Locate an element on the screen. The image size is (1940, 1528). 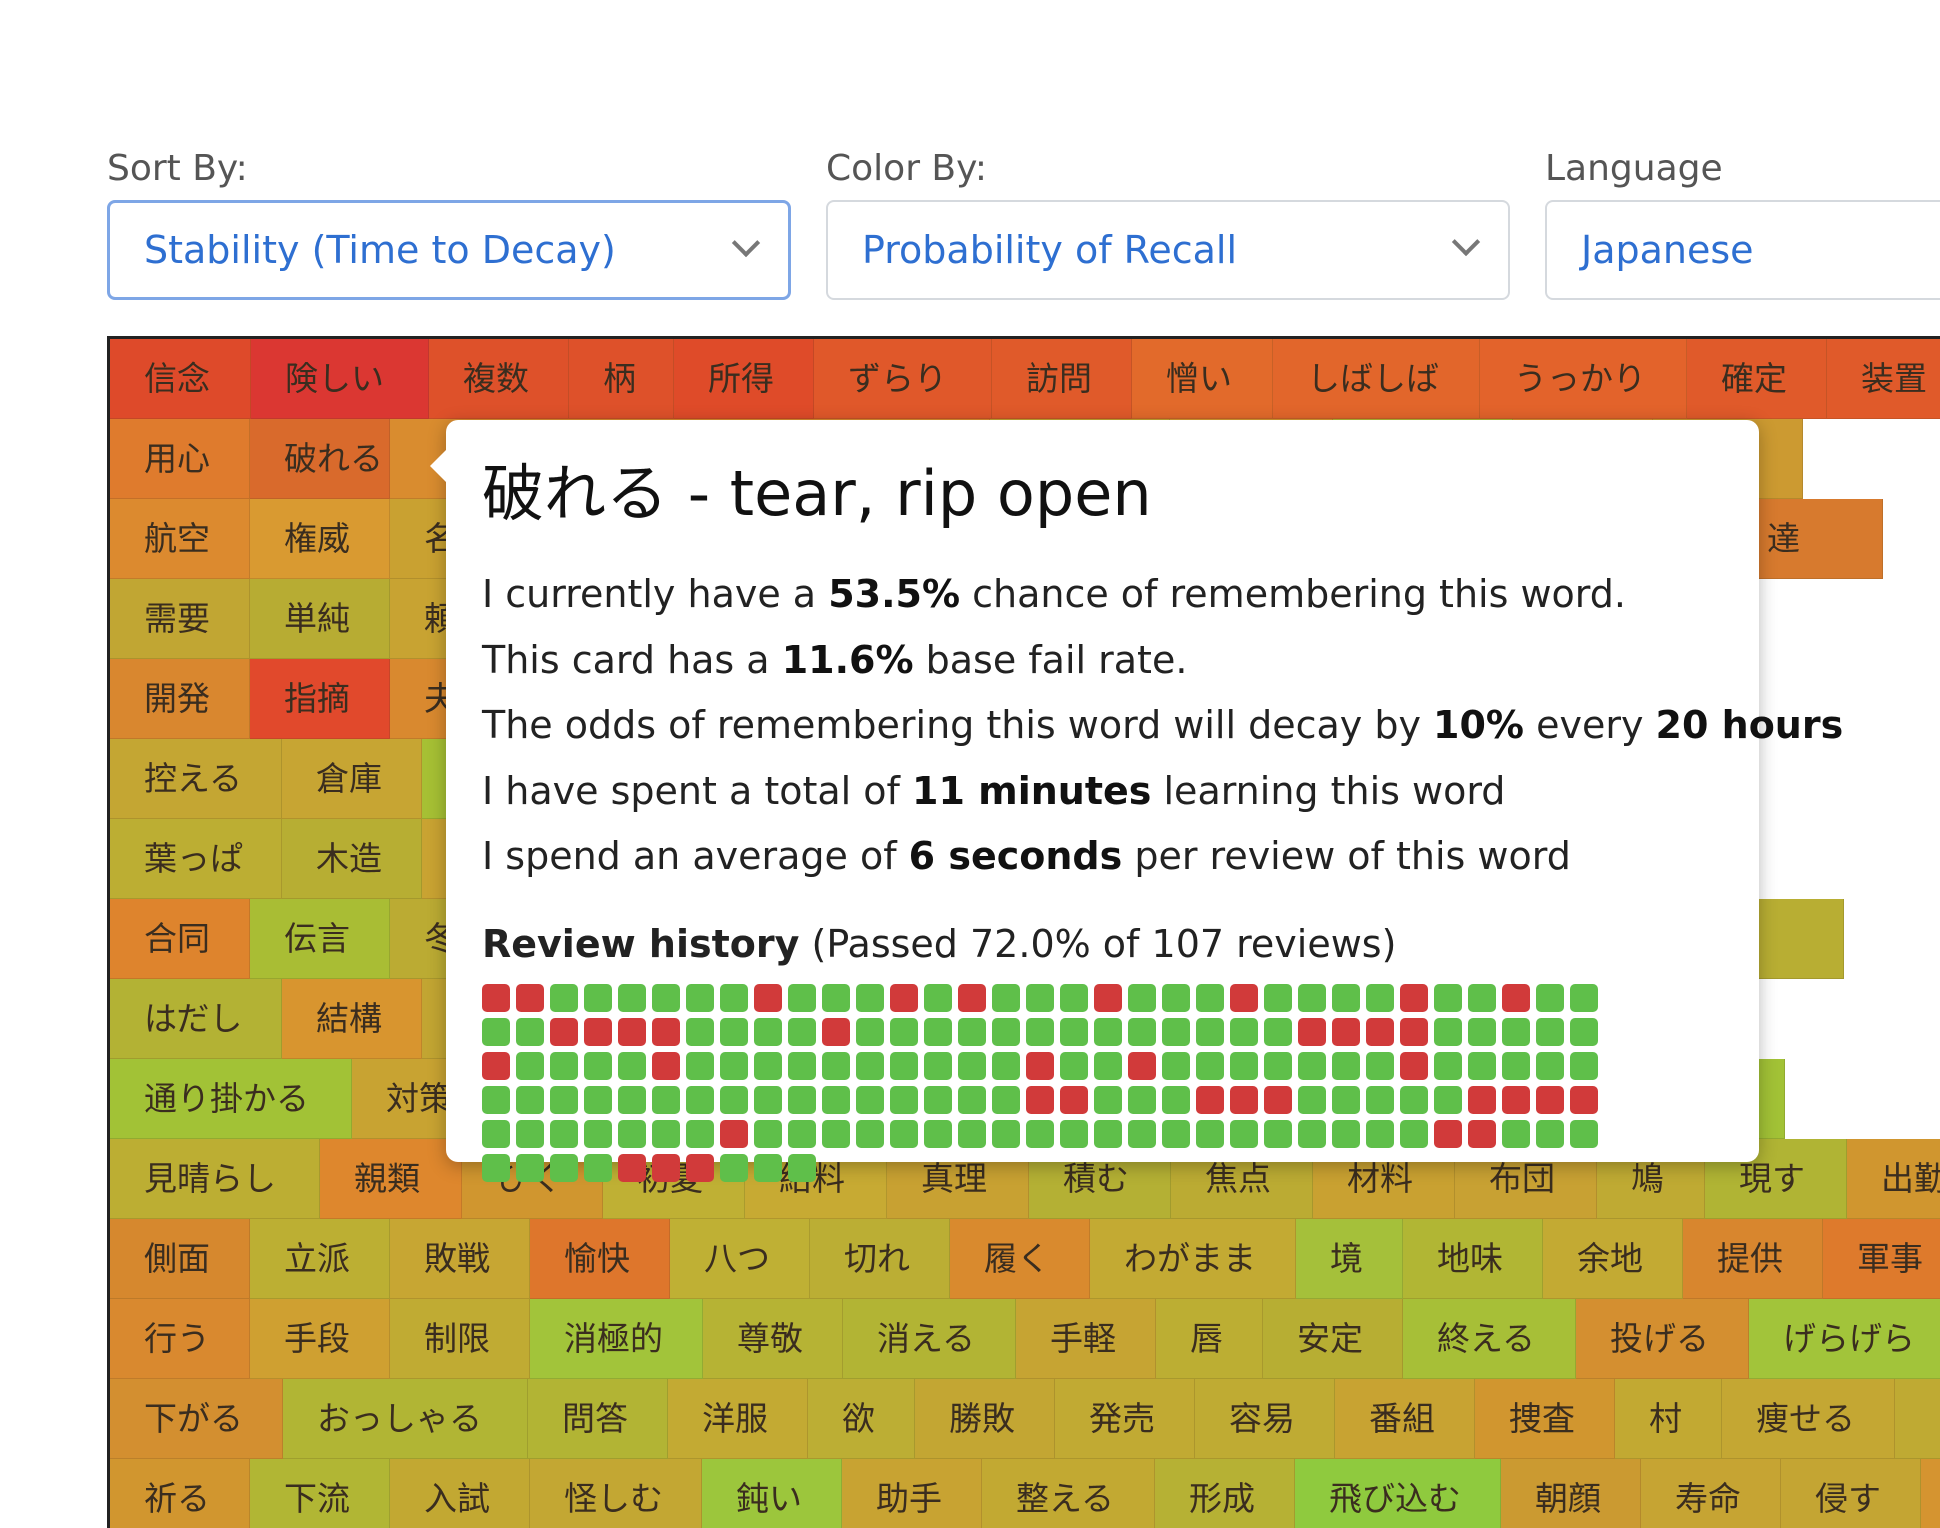
word-tile: 需要 is located at coordinates (180, 619).